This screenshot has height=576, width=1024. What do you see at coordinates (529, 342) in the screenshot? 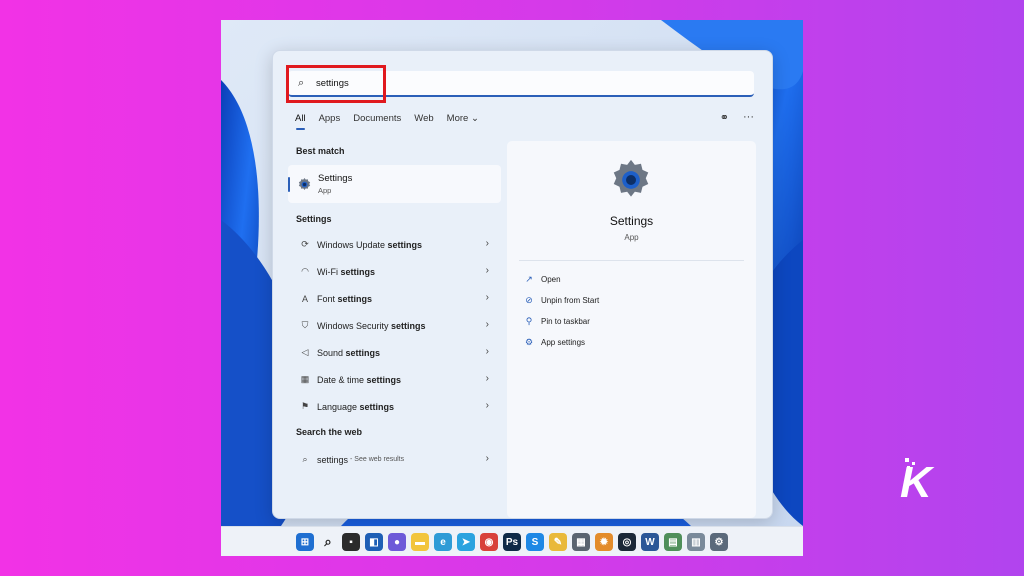
I see `gear-icon: ⚙` at bounding box center [529, 342].